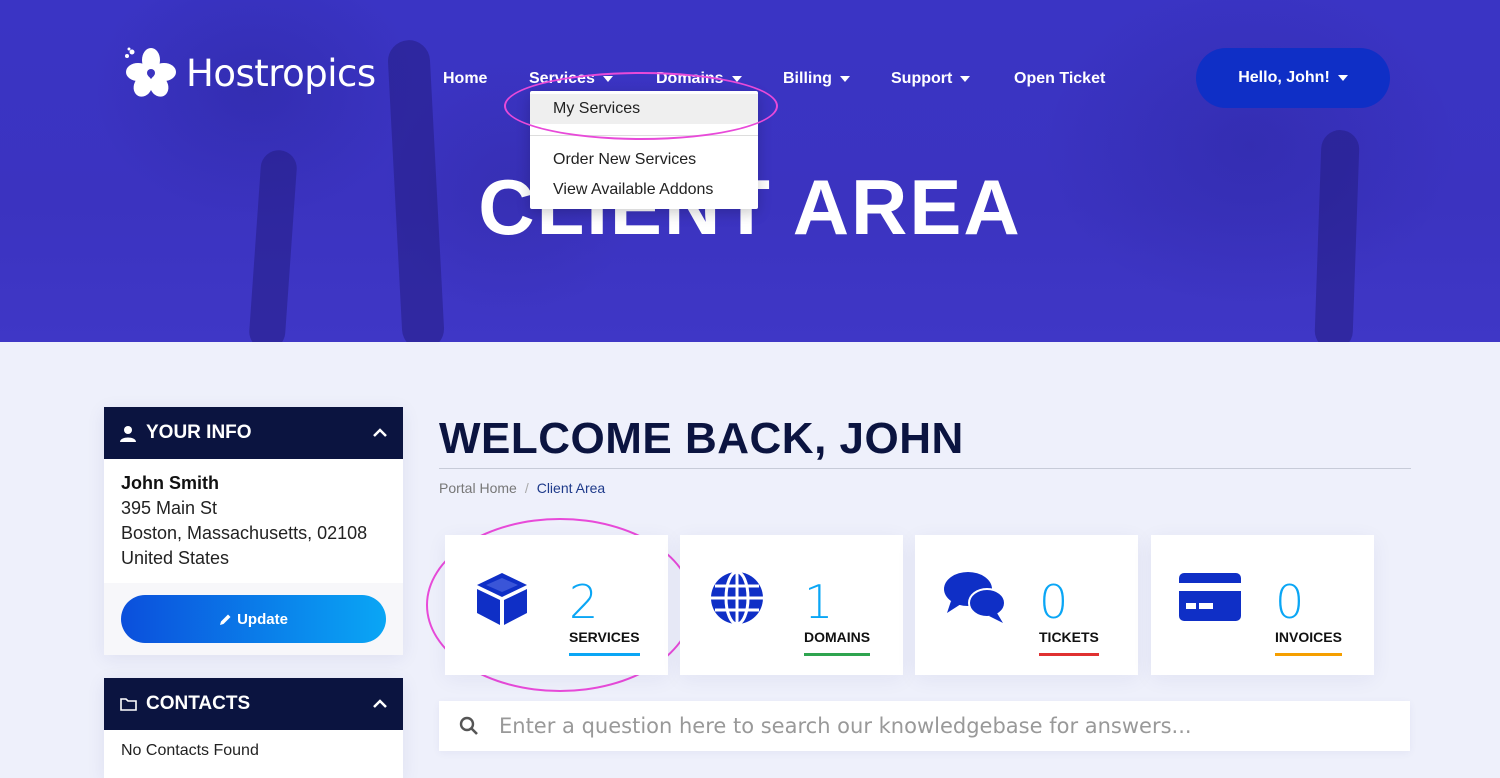 The image size is (1500, 778). What do you see at coordinates (170, 483) in the screenshot?
I see `client-name: John Smith` at bounding box center [170, 483].